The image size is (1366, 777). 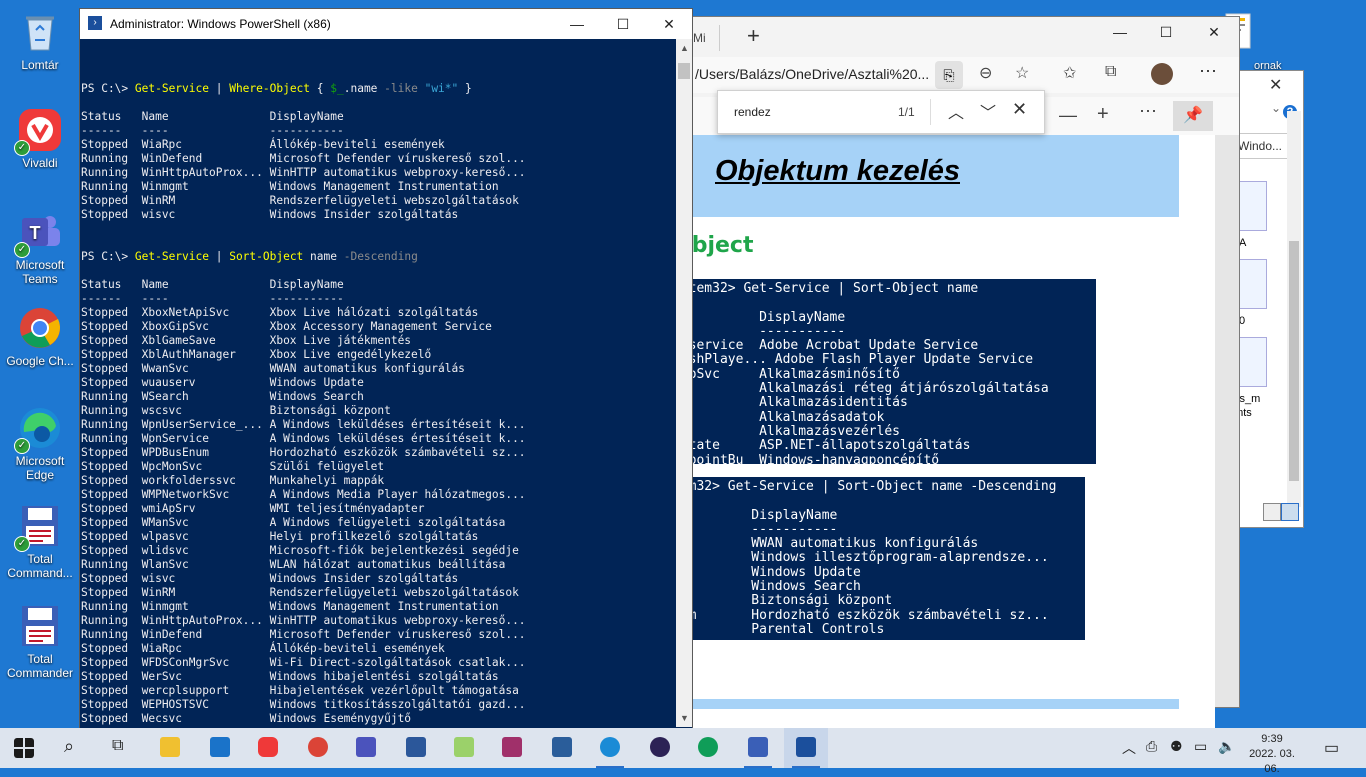 I want to click on edge-icon: ✓, so click(x=38, y=430).